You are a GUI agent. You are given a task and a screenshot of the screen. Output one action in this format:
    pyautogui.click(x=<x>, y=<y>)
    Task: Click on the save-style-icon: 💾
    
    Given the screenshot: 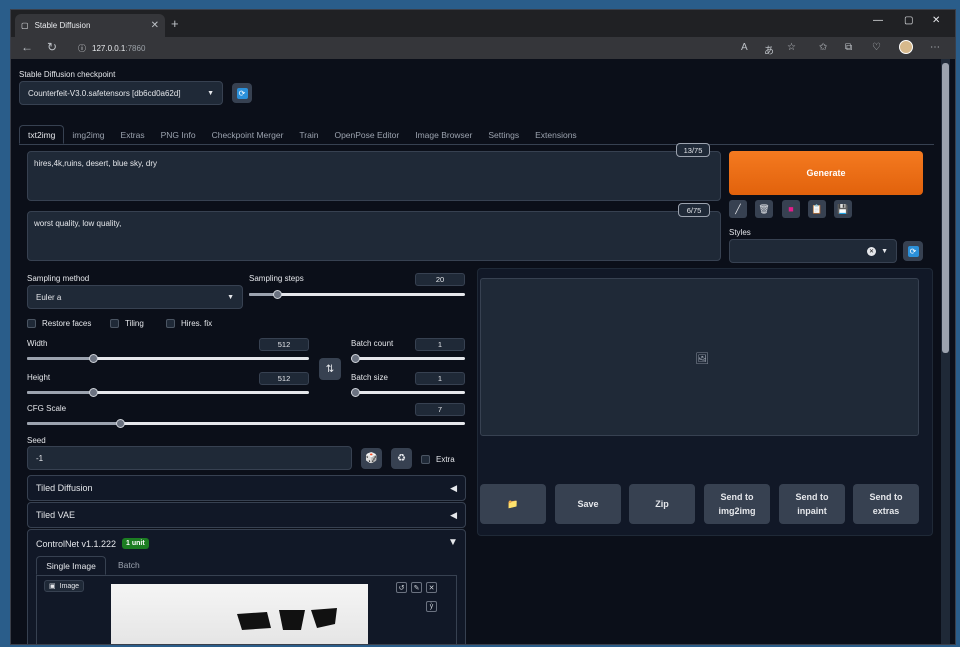 What is the action you would take?
    pyautogui.click(x=843, y=209)
    